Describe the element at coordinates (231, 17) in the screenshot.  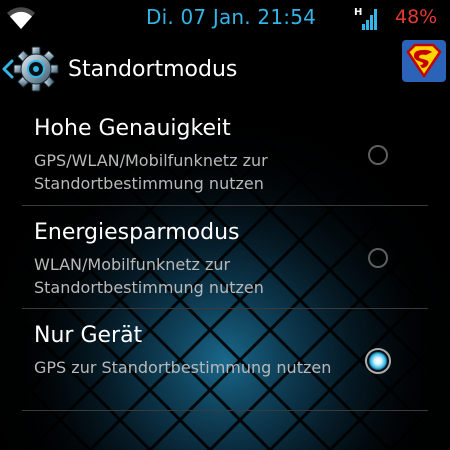
I see `status-clock: Di. 07 Jan. 21:54` at that location.